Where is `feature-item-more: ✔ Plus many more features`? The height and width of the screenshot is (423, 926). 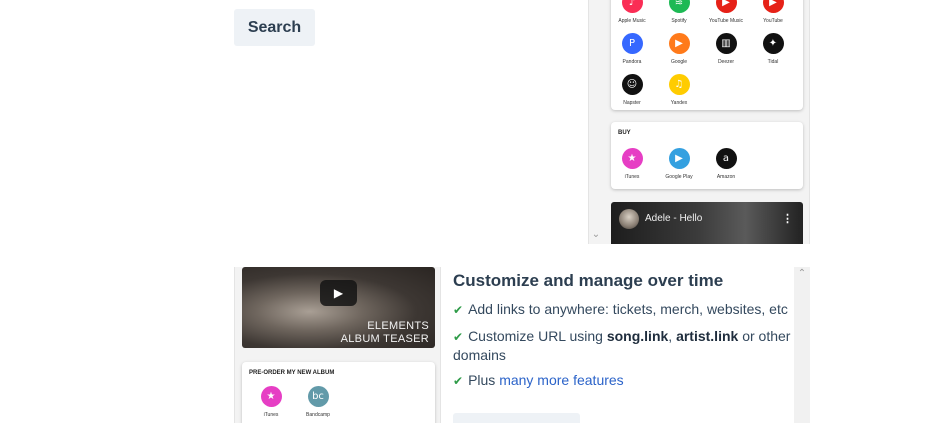 feature-item-more: ✔ Plus many more features is located at coordinates (625, 380).